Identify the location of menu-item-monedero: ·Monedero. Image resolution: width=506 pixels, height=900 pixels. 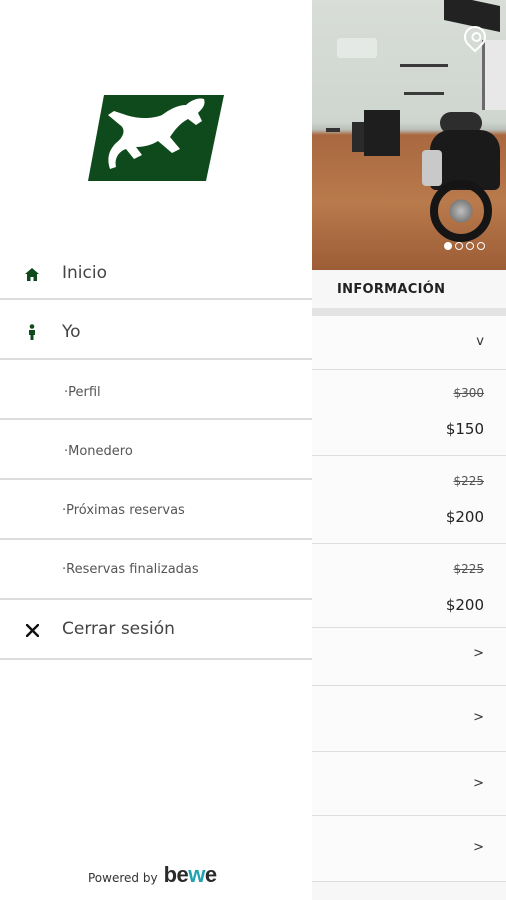
(156, 450).